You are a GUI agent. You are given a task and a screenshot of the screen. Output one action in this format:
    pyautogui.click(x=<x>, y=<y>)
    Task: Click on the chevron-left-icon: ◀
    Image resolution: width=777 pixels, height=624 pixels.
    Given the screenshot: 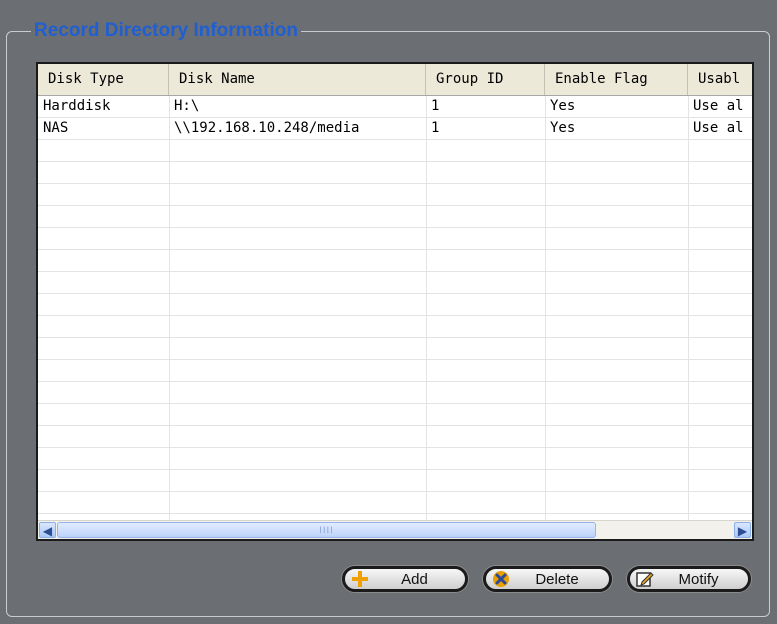 What is the action you would take?
    pyautogui.click(x=47, y=531)
    